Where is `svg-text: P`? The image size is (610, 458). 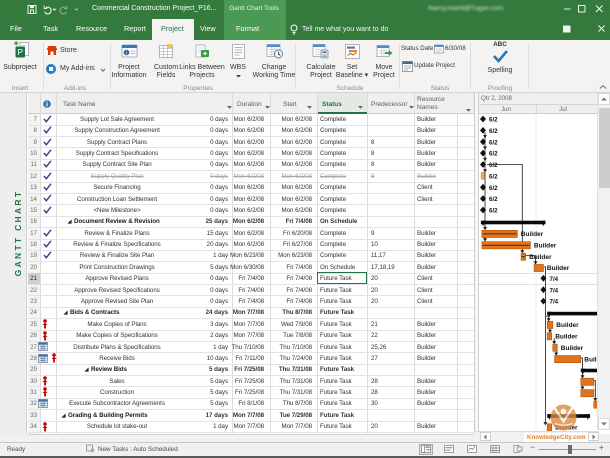 svg-text: P is located at coordinates (20, 52).